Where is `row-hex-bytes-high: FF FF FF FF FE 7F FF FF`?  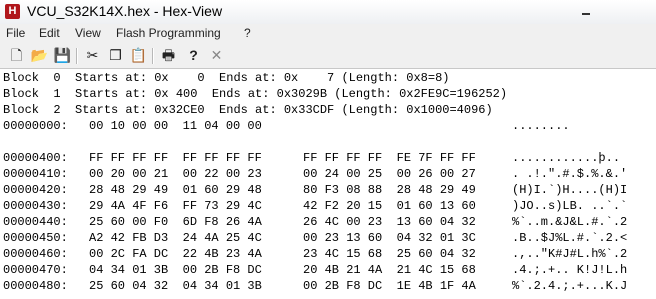
row-hex-bytes-high: FF FF FF FF FE 7F FF FF is located at coordinates (389, 158).